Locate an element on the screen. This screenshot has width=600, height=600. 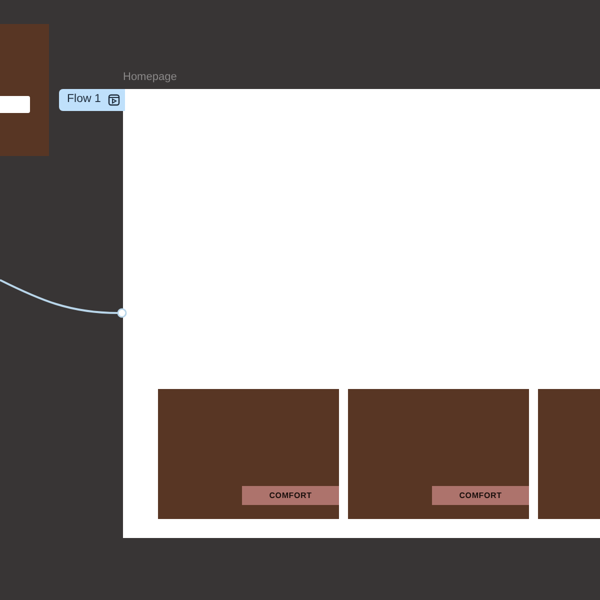
bar-shape is located at coordinates (15, 104).